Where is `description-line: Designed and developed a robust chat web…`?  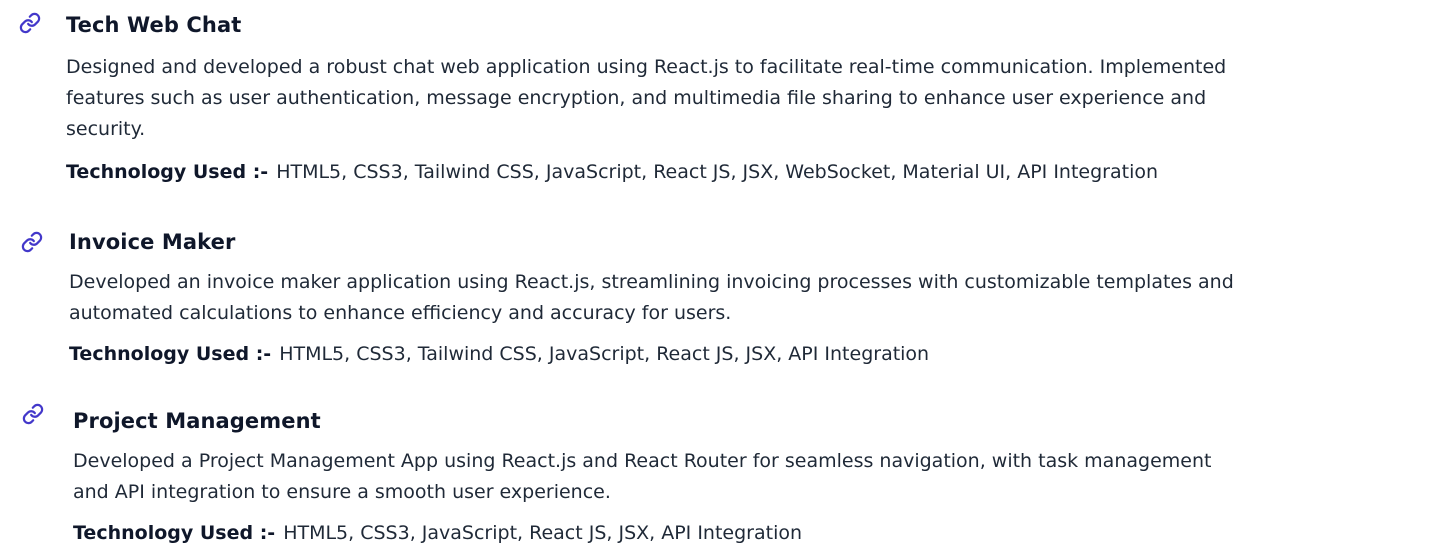 description-line: Designed and developed a robust chat web… is located at coordinates (646, 67).